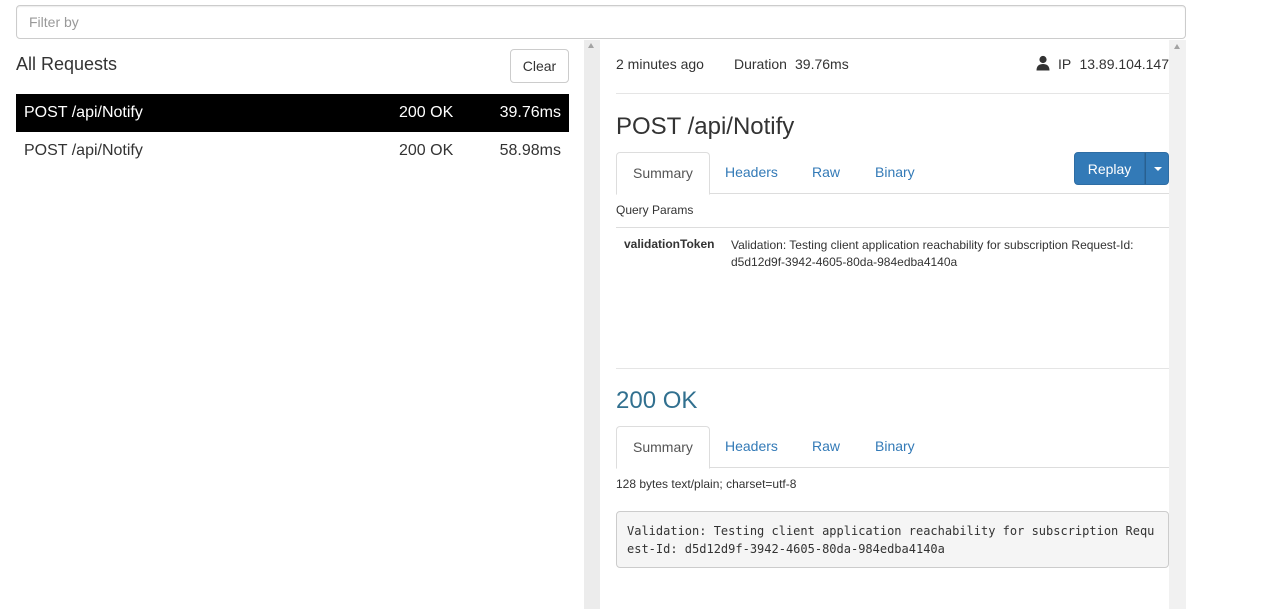  What do you see at coordinates (601, 22) in the screenshot?
I see `filter-input` at bounding box center [601, 22].